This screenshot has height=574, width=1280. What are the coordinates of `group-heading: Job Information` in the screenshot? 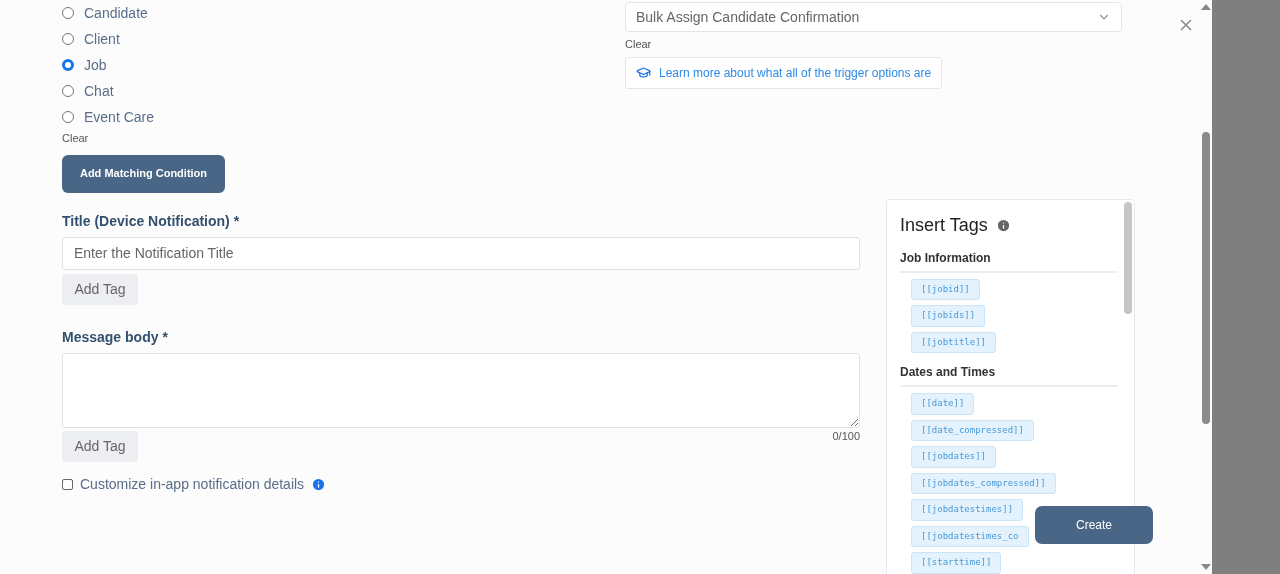 It's located at (1009, 260).